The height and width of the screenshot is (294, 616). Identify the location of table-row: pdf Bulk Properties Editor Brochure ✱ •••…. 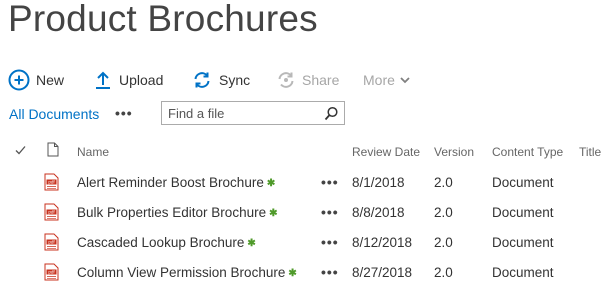
(308, 213).